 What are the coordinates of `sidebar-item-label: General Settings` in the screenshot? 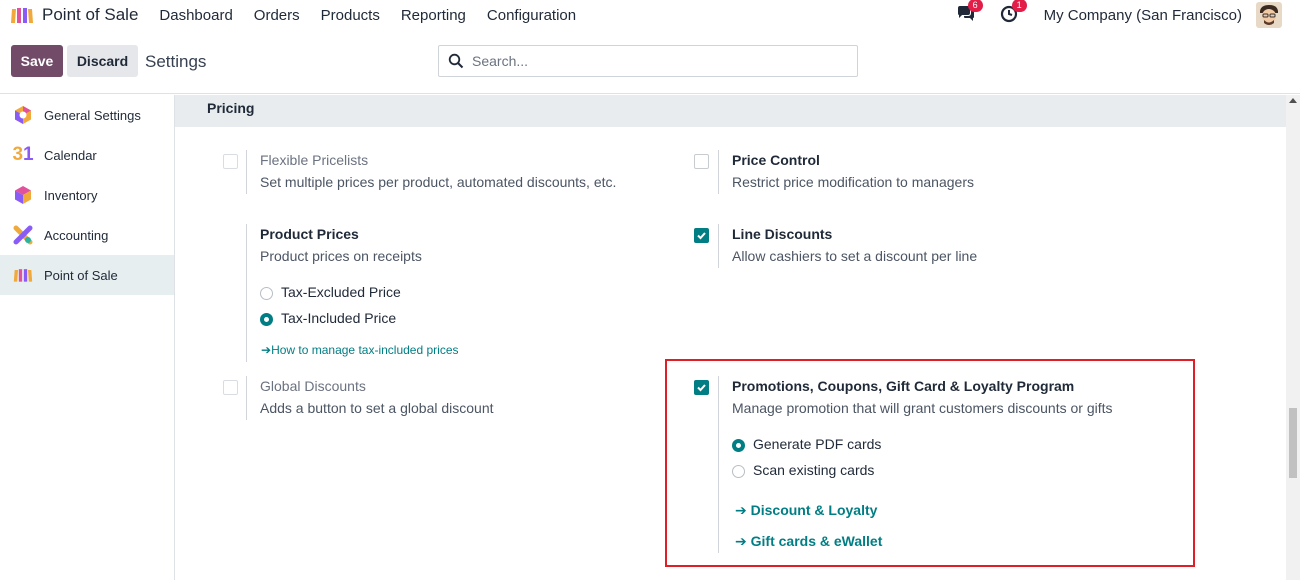 It's located at (92, 115).